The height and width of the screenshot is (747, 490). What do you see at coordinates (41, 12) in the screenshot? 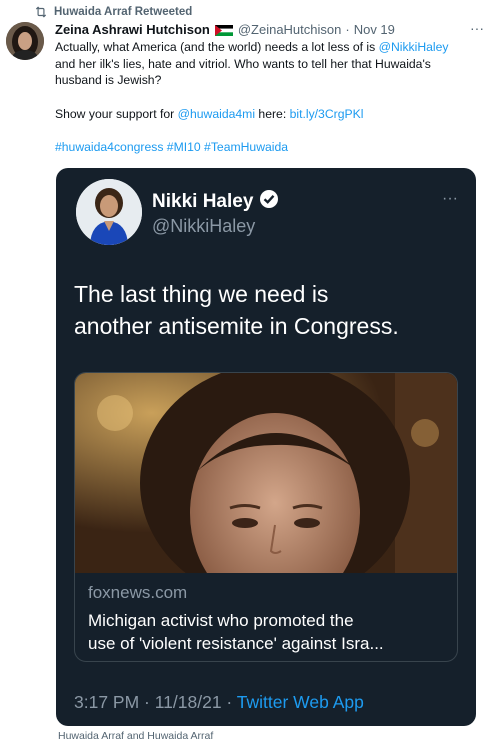
I see `retweet-icon` at bounding box center [41, 12].